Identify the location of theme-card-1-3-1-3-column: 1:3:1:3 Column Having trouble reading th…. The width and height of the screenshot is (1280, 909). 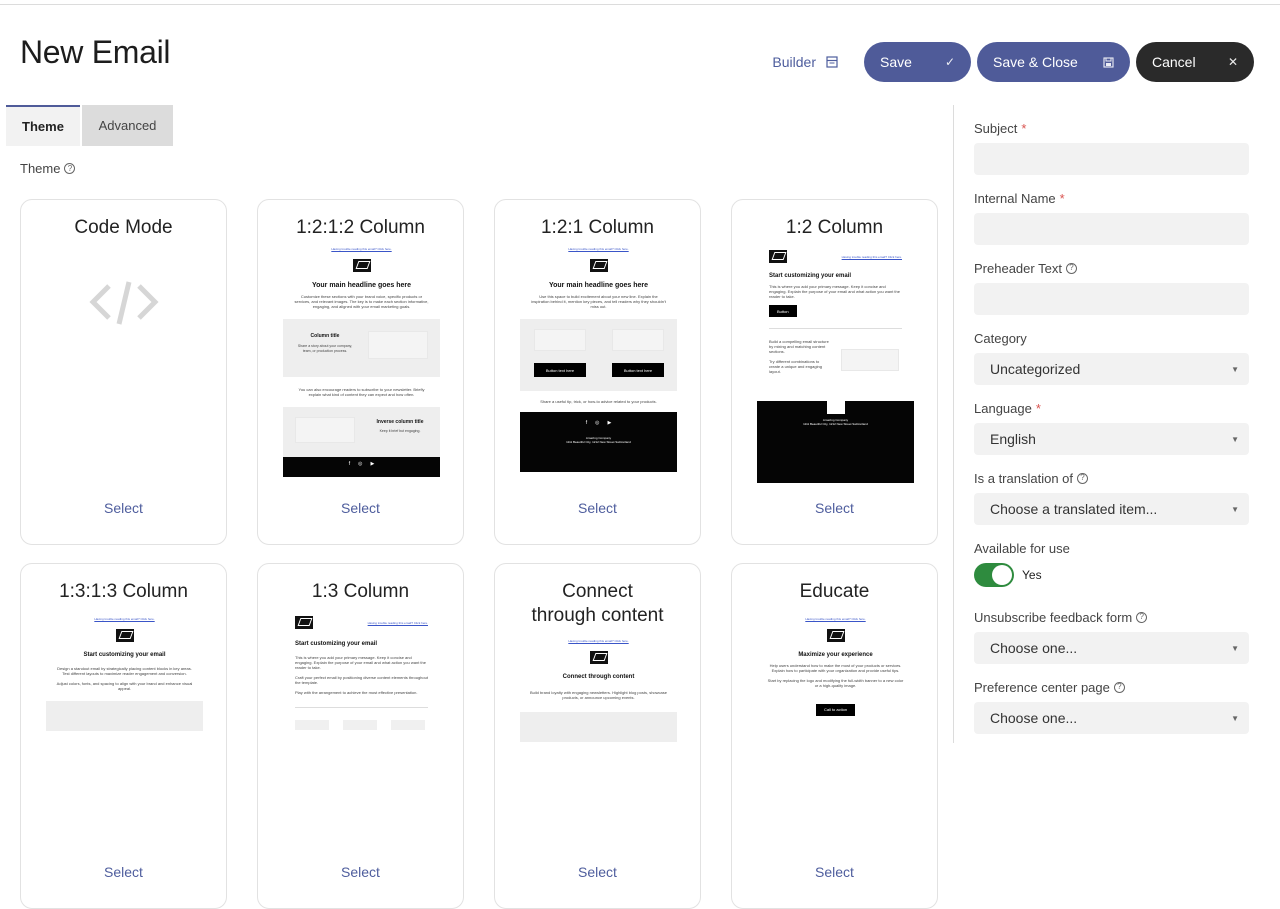
(123, 736).